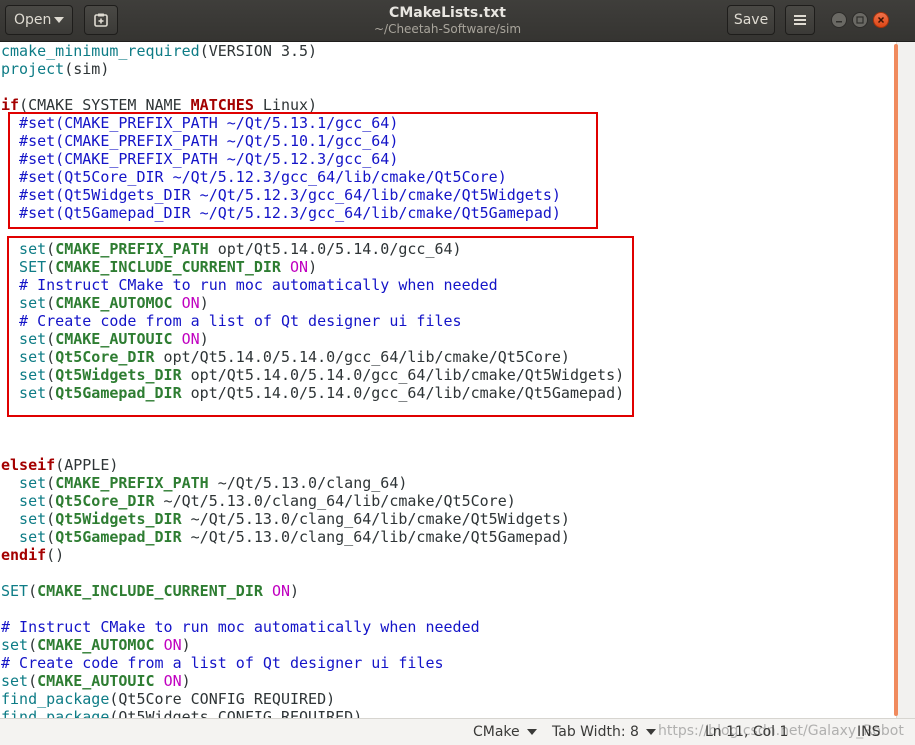  Describe the element at coordinates (100, 51) in the screenshot. I see `code-token: cmake_minimum_required` at that location.